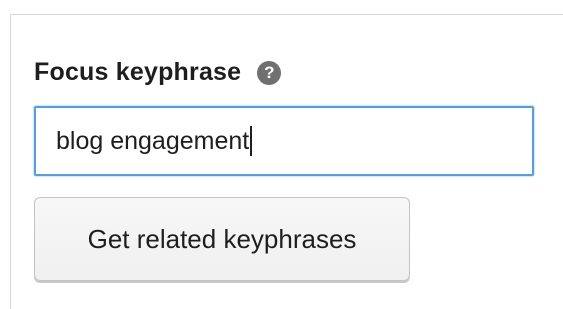 The image size is (563, 309). Describe the element at coordinates (251, 141) in the screenshot. I see `text-caret` at that location.